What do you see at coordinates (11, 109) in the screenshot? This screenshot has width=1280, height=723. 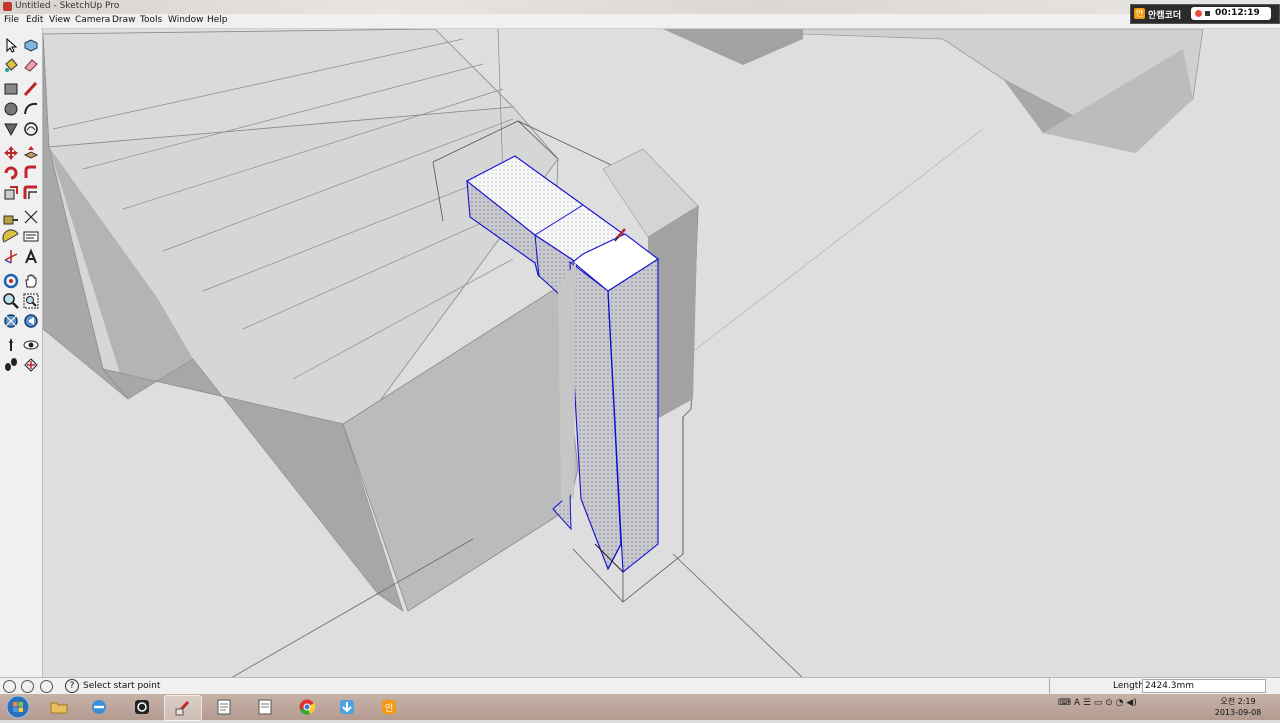 I see `circle-icon` at bounding box center [11, 109].